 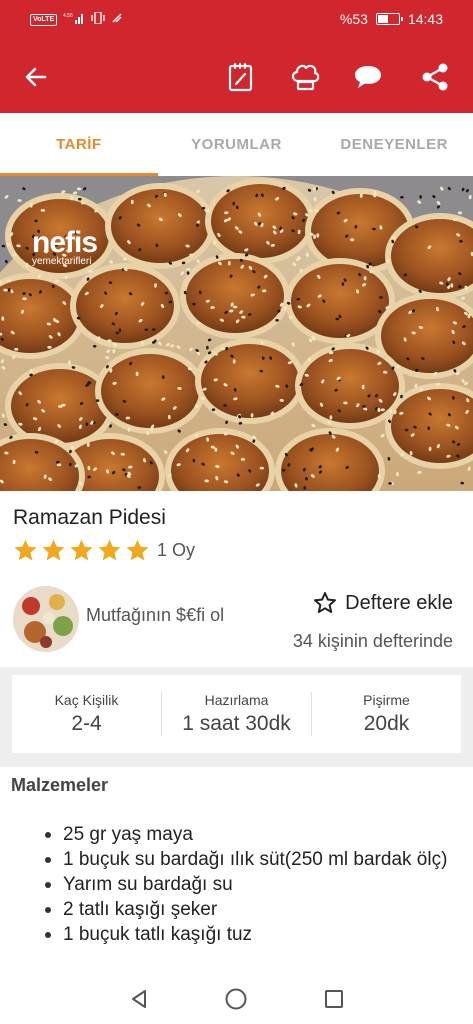 I want to click on share-icon, so click(x=435, y=77).